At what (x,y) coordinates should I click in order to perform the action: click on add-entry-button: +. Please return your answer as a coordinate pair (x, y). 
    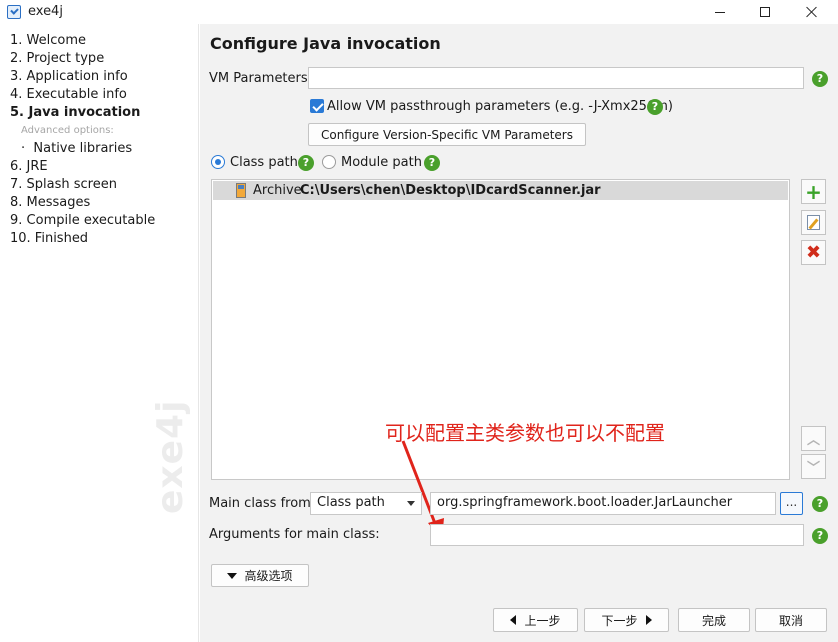
    Looking at the image, I should click on (813, 191).